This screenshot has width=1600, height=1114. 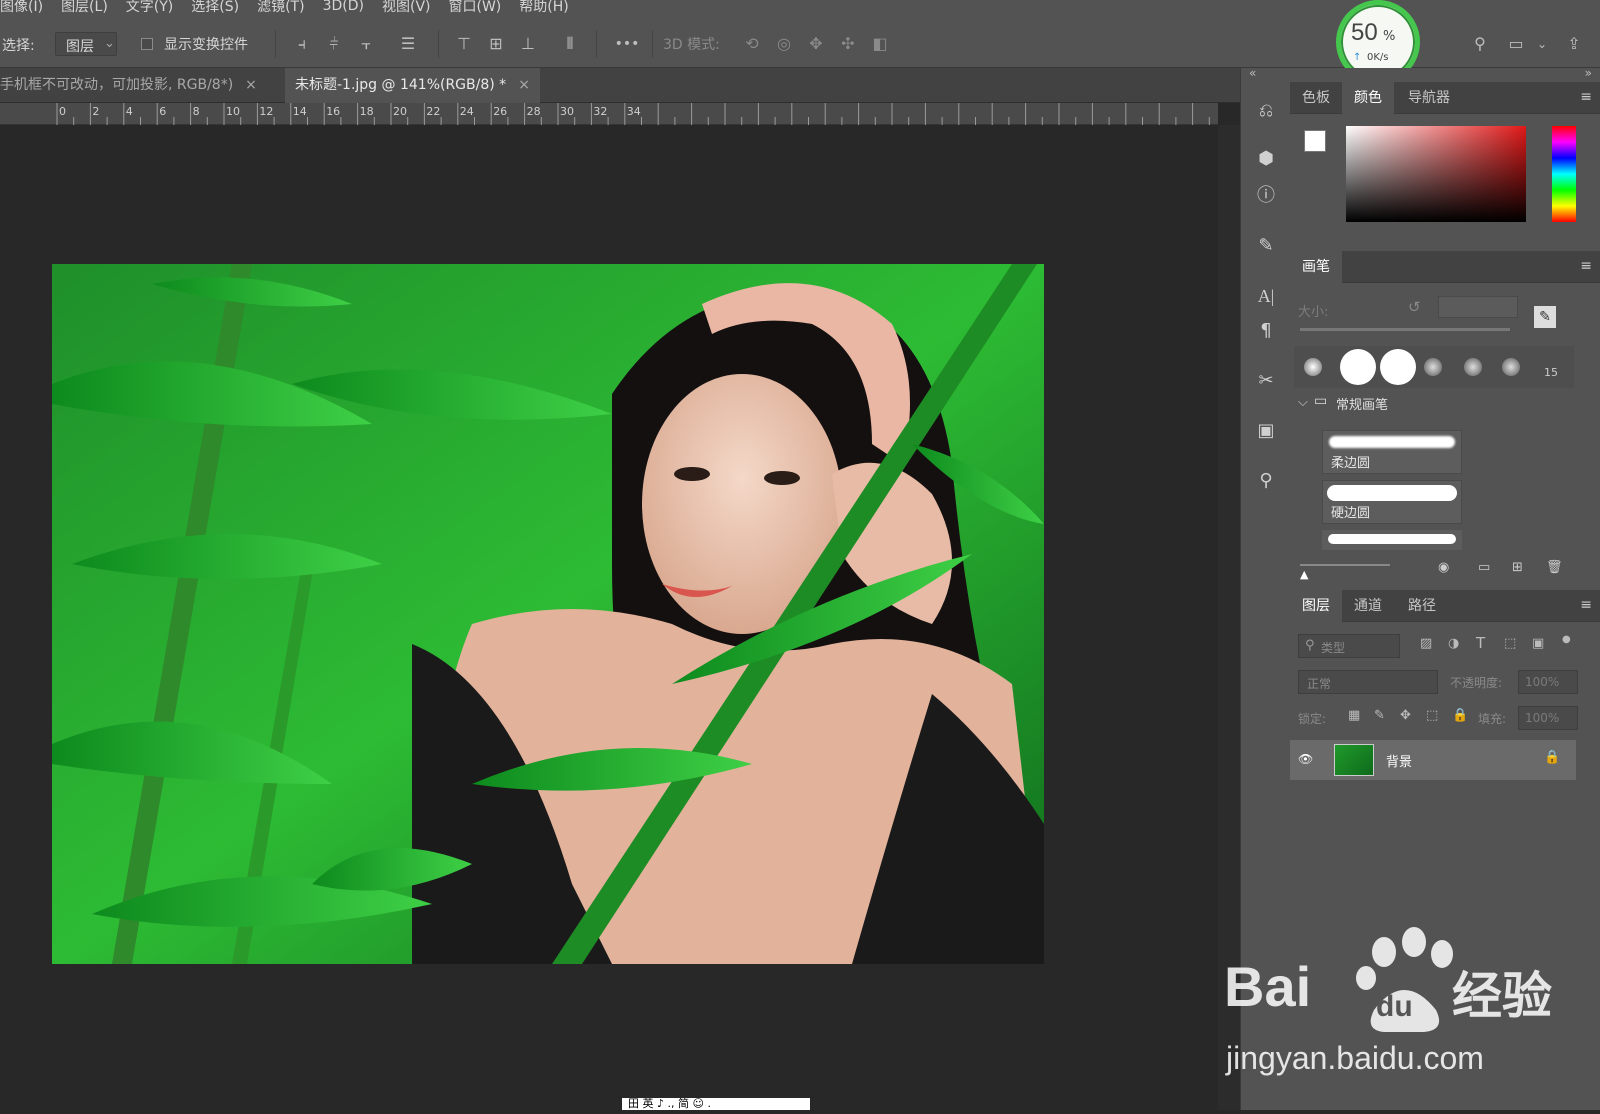 I want to click on tools-icon: ✂, so click(x=1266, y=381).